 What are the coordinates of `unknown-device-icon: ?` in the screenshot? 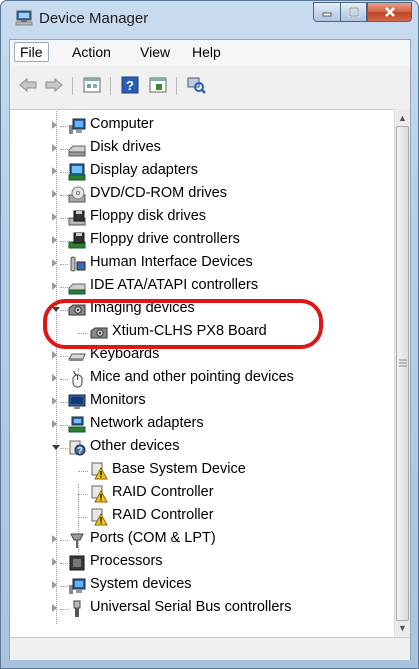 It's located at (77, 448).